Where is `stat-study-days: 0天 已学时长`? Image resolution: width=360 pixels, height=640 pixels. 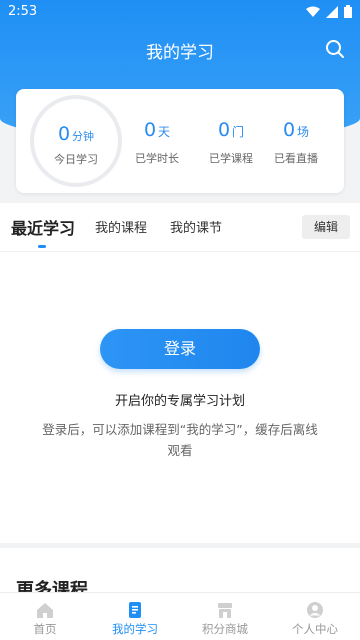
stat-study-days: 0天 已学时长 is located at coordinates (157, 142).